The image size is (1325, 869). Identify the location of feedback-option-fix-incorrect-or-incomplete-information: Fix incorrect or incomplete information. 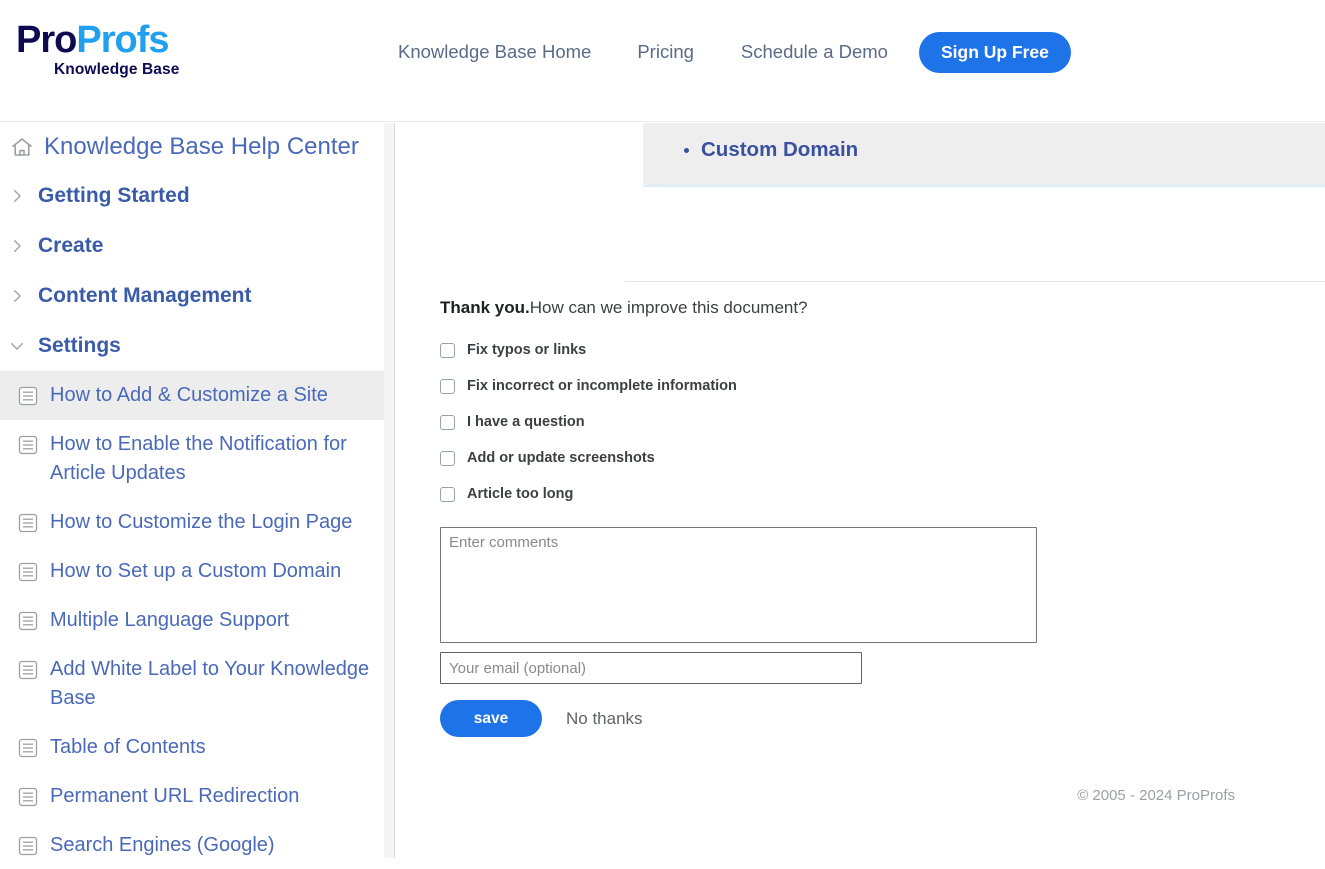
(770, 386).